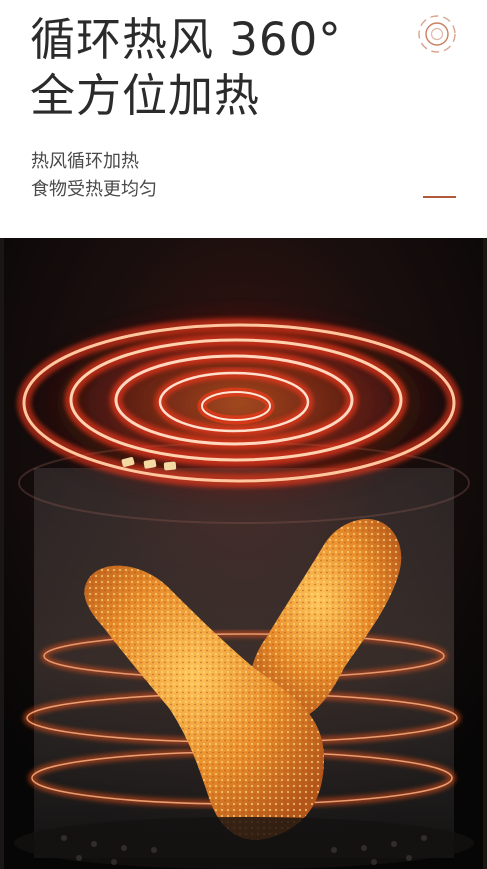  Describe the element at coordinates (244, 843) in the screenshot. I see `basket-floor` at that location.